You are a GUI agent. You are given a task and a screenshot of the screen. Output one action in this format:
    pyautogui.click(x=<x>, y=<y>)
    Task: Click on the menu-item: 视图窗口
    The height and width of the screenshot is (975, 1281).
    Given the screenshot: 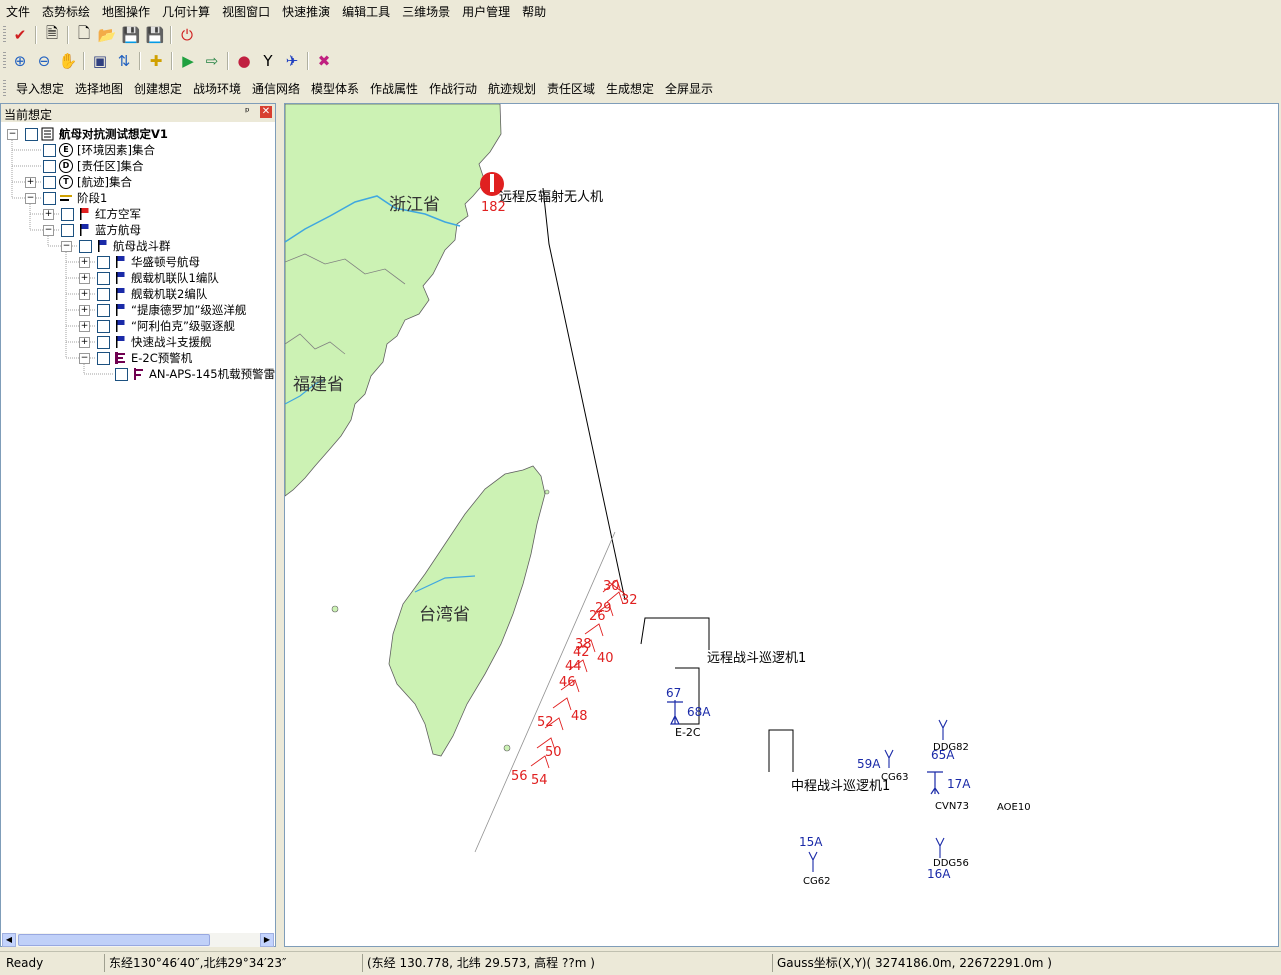 What is the action you would take?
    pyautogui.click(x=246, y=11)
    